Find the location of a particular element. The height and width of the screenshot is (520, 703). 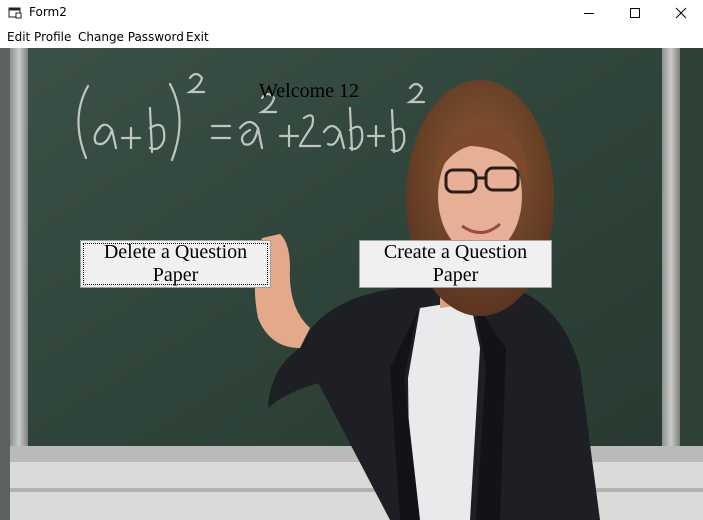

menu-bar: Edit Profile Change Password Exit is located at coordinates (351, 37).